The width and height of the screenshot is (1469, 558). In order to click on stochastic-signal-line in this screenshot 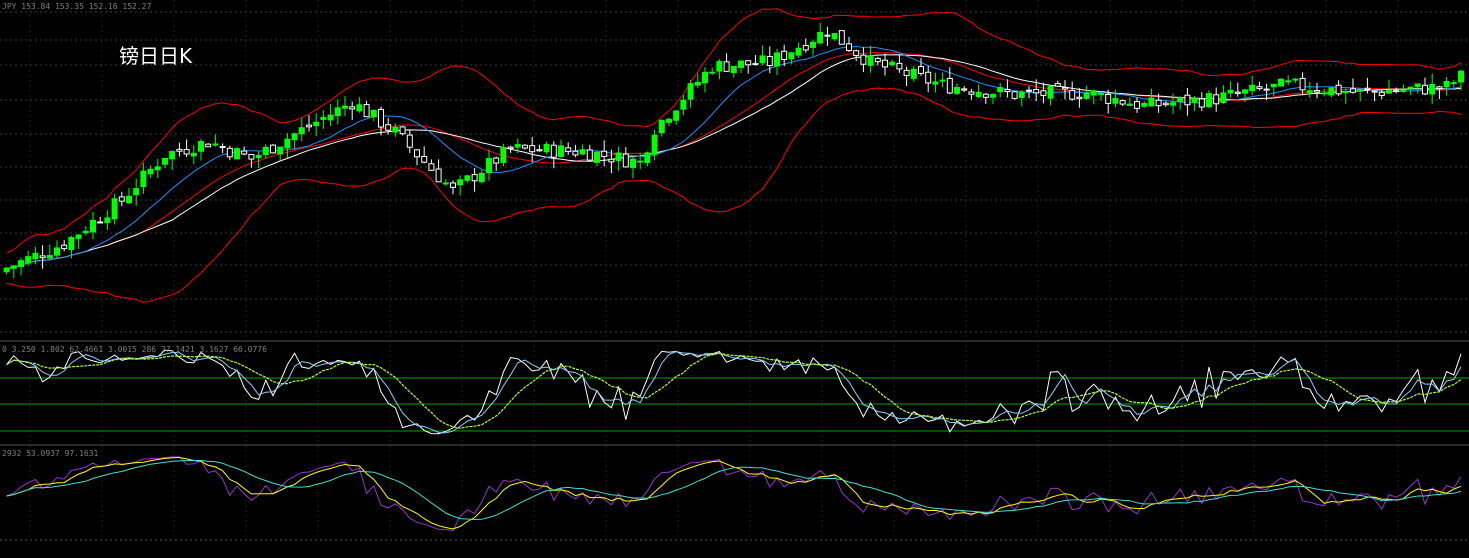, I will do `click(734, 392)`.